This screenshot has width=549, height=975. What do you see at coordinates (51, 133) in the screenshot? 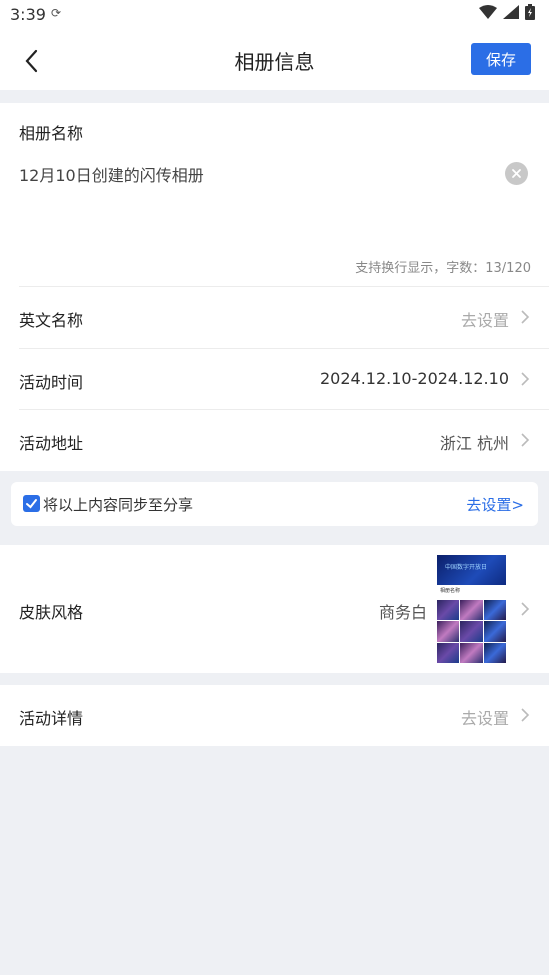
I see `album-name-label: 相册名称` at bounding box center [51, 133].